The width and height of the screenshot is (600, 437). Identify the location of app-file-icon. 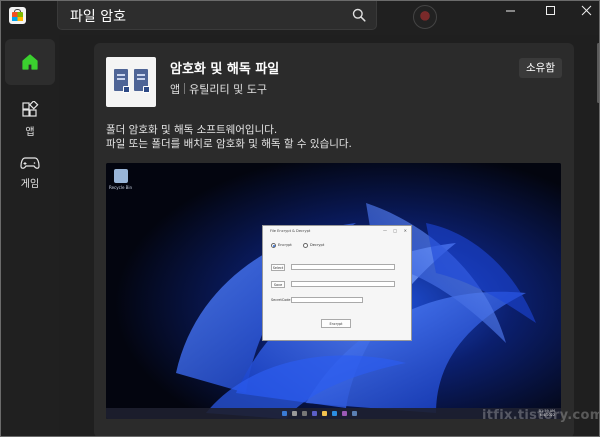
(131, 82).